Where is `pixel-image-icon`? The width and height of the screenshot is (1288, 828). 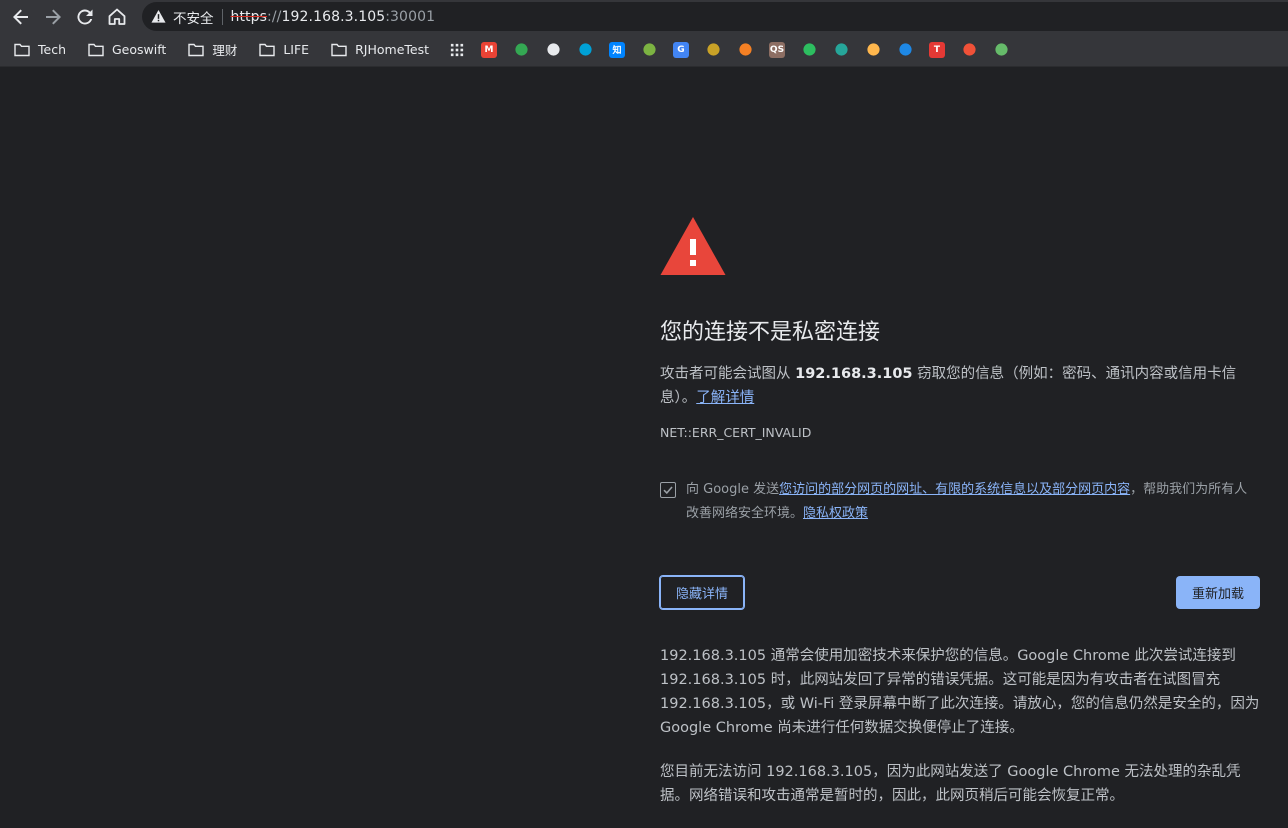 pixel-image-icon is located at coordinates (713, 50).